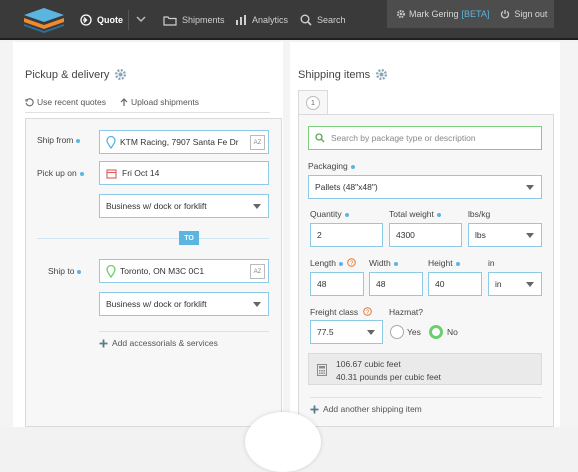 This screenshot has height=472, width=578. Describe the element at coordinates (425, 235) in the screenshot. I see `total-weight-input: 4300` at that location.